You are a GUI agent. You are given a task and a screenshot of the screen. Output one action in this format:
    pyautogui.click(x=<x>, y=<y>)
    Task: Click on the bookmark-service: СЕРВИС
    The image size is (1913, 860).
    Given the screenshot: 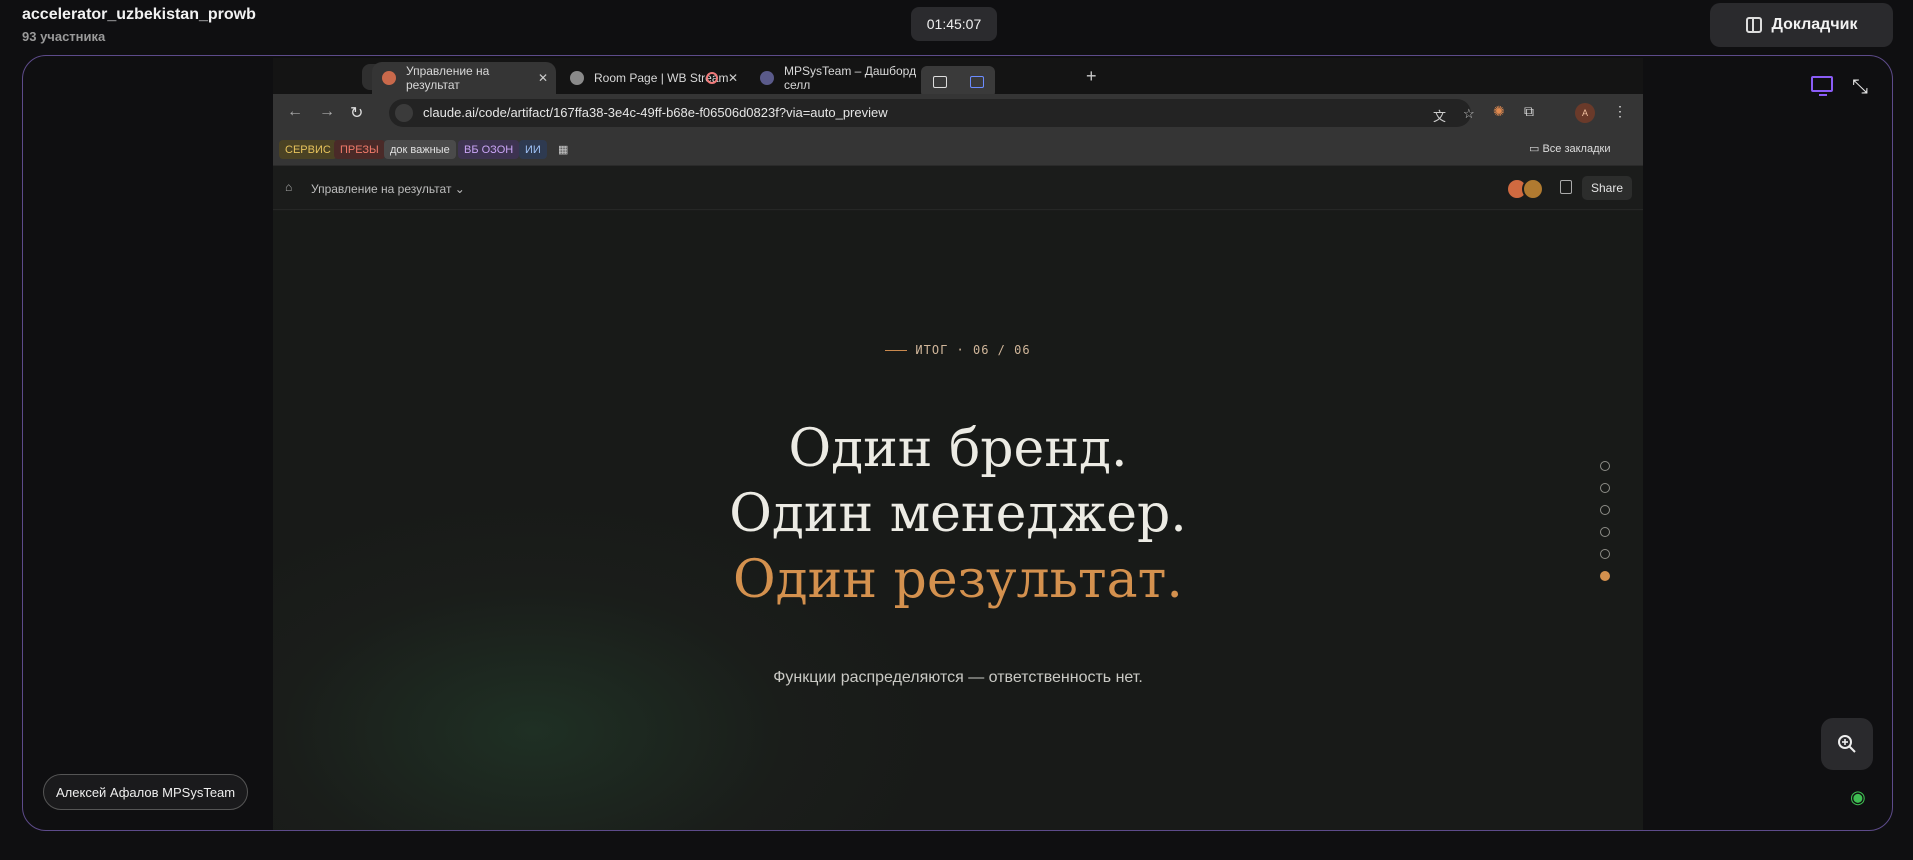 What is the action you would take?
    pyautogui.click(x=308, y=149)
    